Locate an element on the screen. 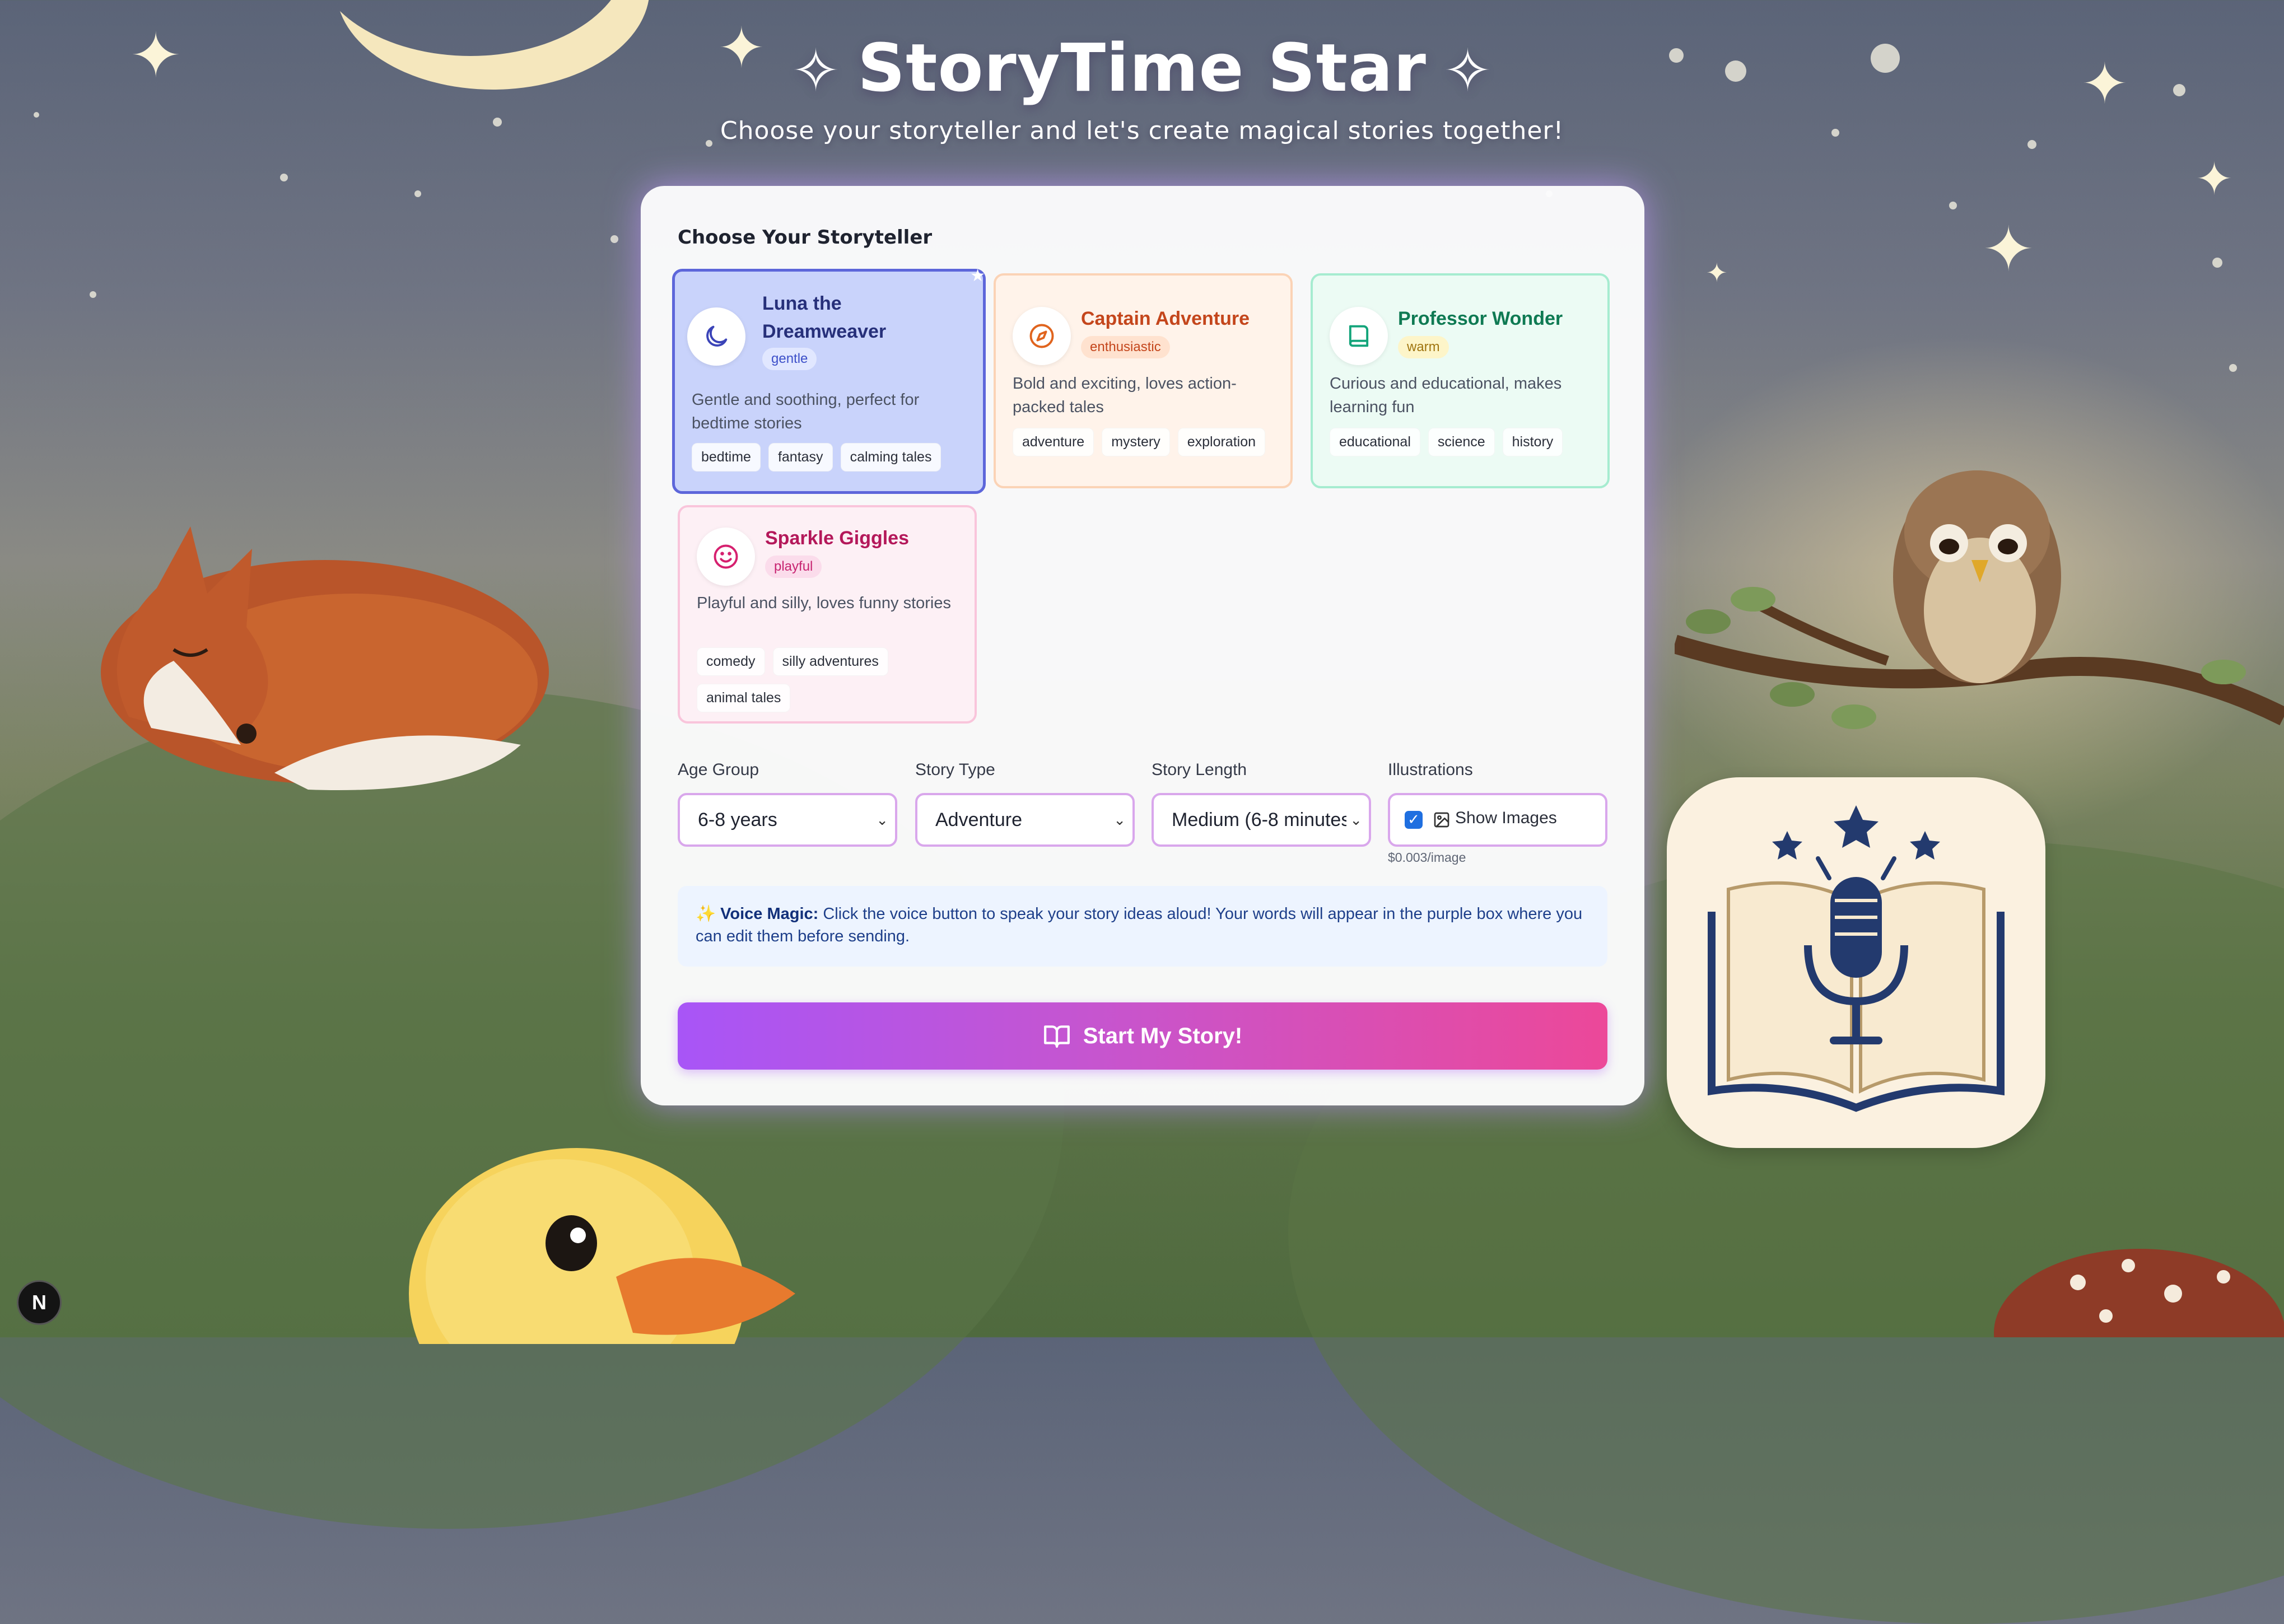 Image resolution: width=2284 pixels, height=1624 pixels. story-length-label: Story Length is located at coordinates (1199, 770).